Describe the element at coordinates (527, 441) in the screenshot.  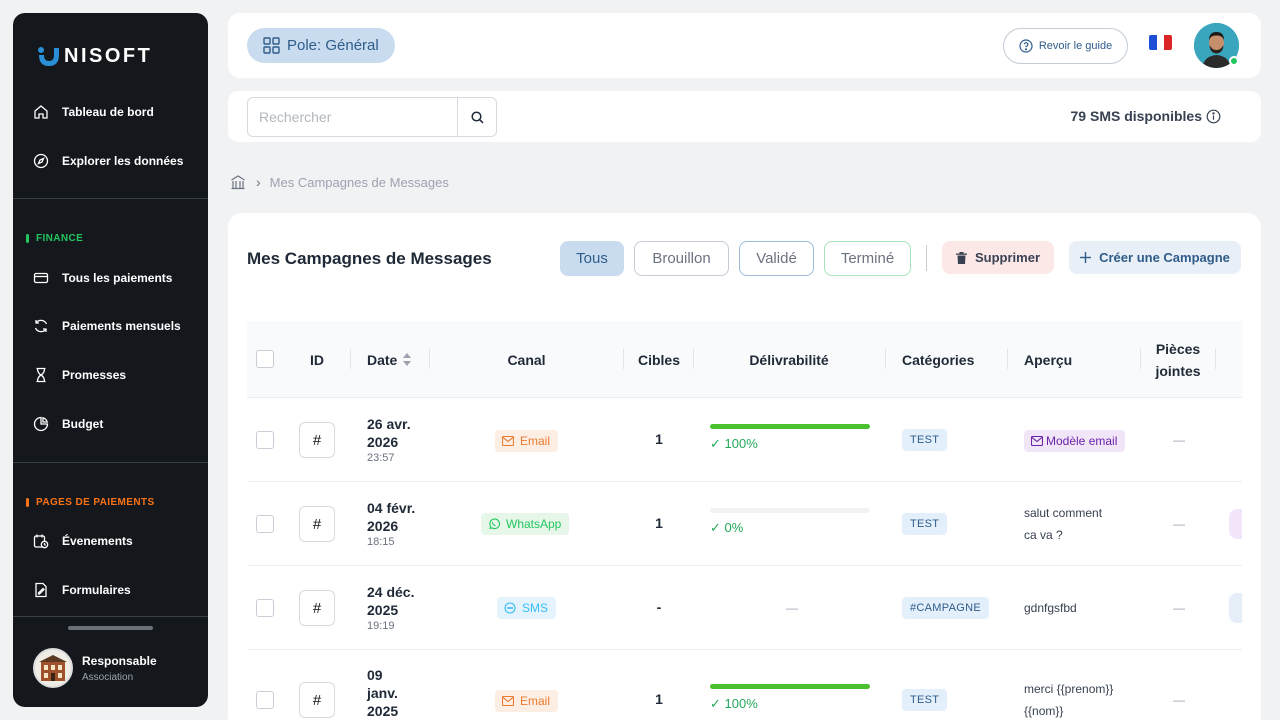
I see `canal-badge-email: Email` at that location.